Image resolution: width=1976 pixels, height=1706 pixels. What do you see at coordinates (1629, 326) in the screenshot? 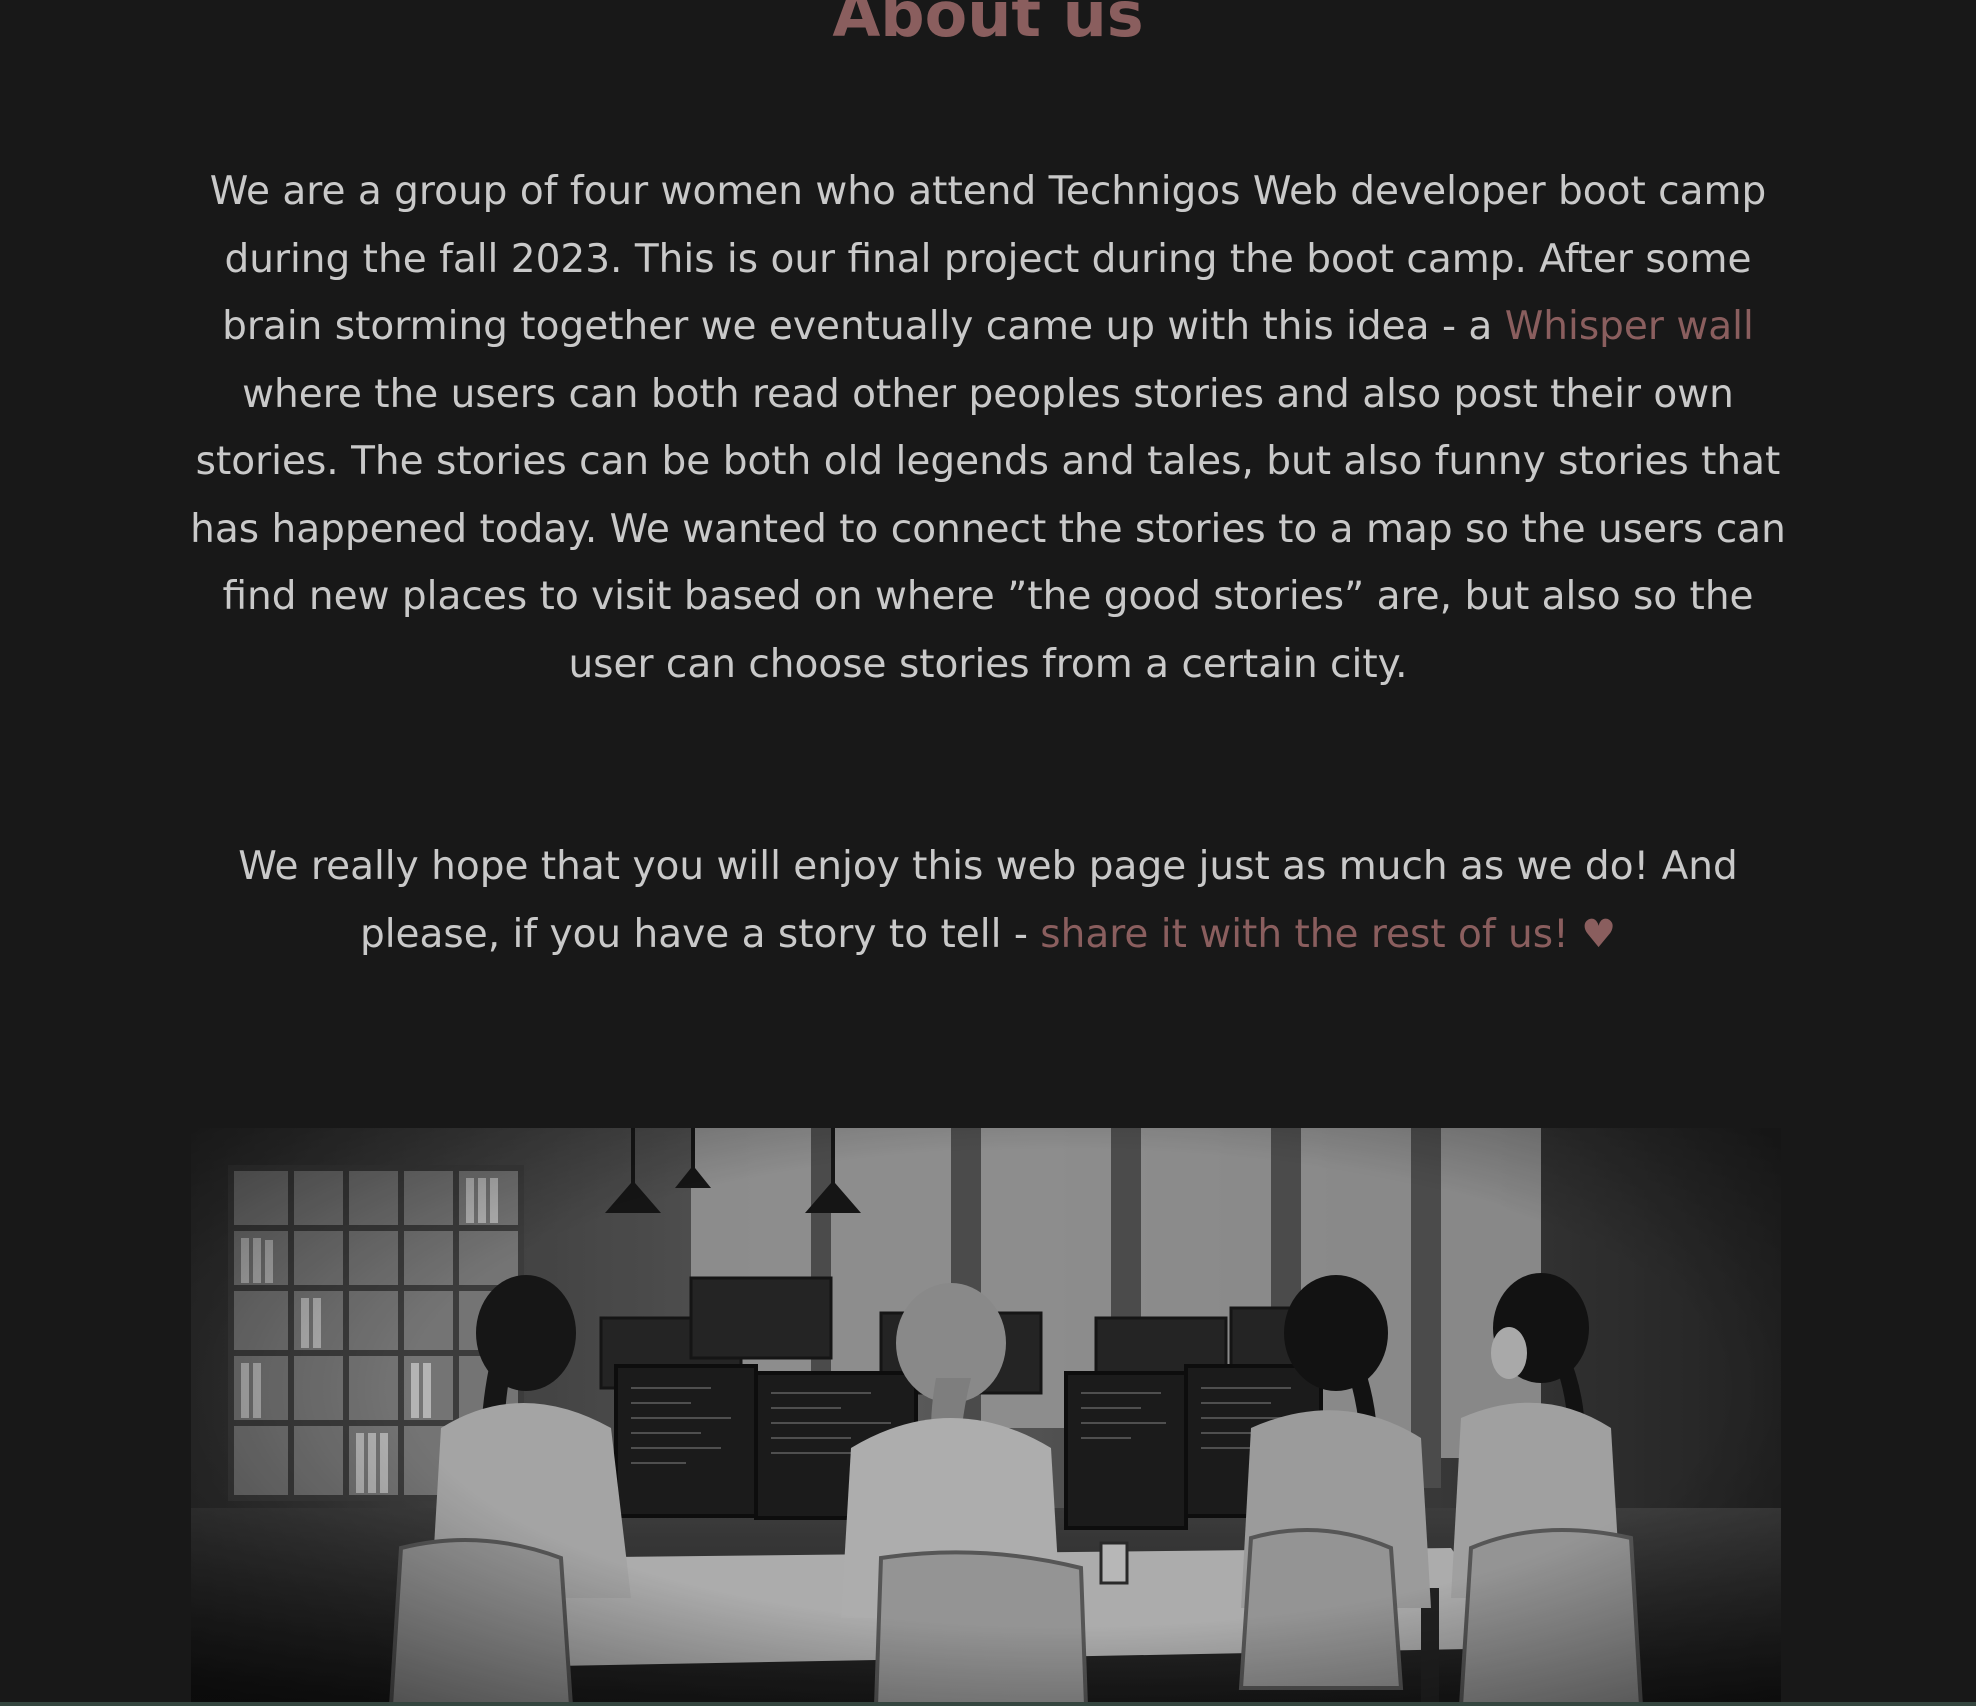
I see `whisper-wall-link: Whisper wall` at bounding box center [1629, 326].